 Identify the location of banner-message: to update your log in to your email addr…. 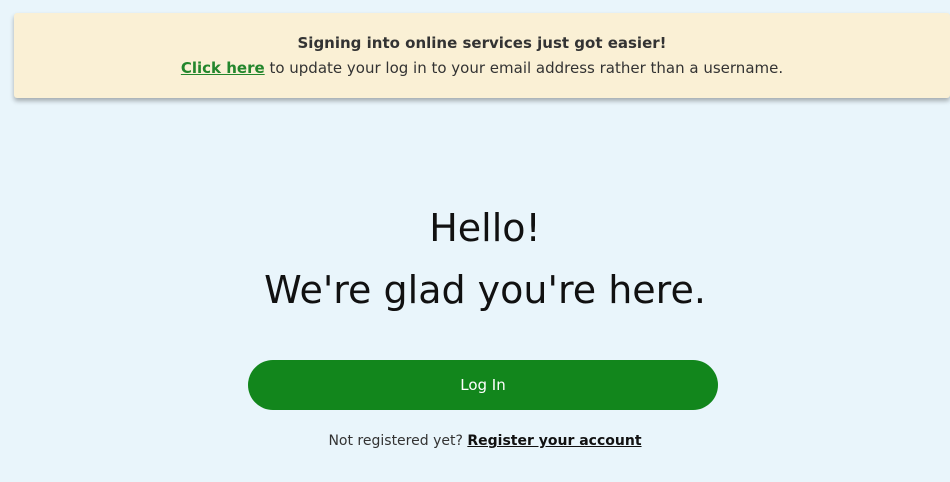
(524, 68).